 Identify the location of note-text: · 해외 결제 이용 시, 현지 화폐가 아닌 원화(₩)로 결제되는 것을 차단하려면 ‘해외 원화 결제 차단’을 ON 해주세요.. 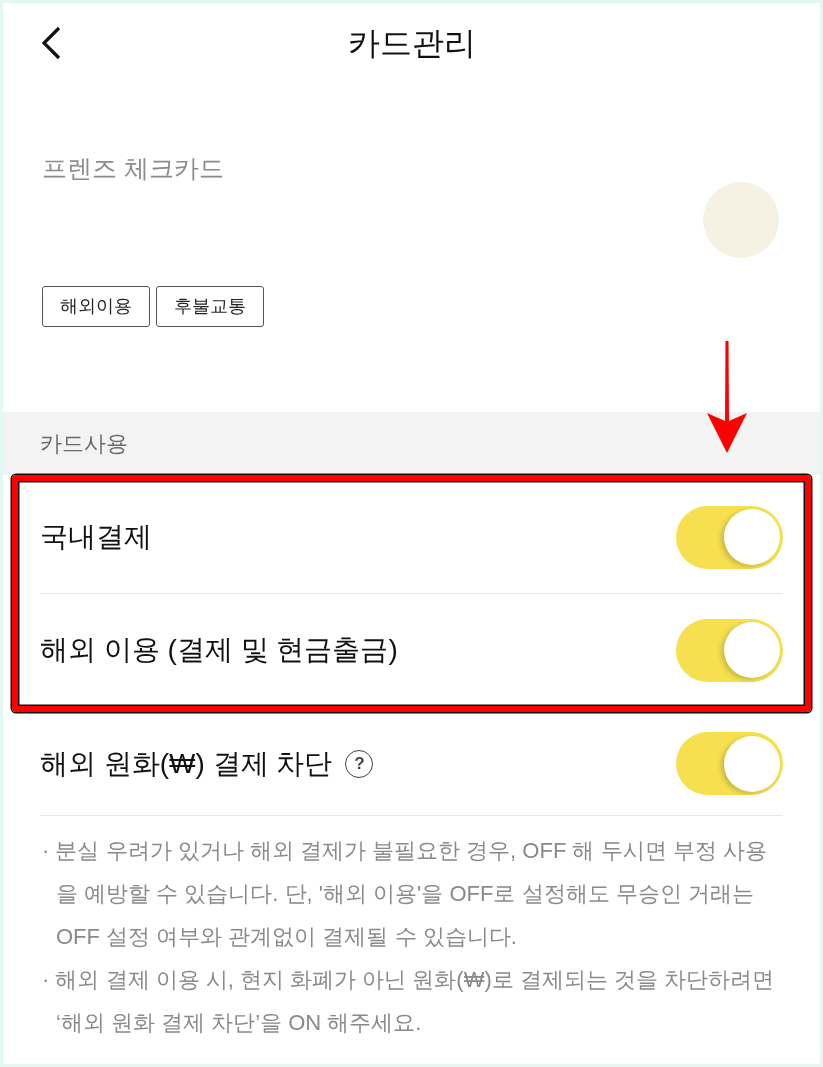
(409, 1001).